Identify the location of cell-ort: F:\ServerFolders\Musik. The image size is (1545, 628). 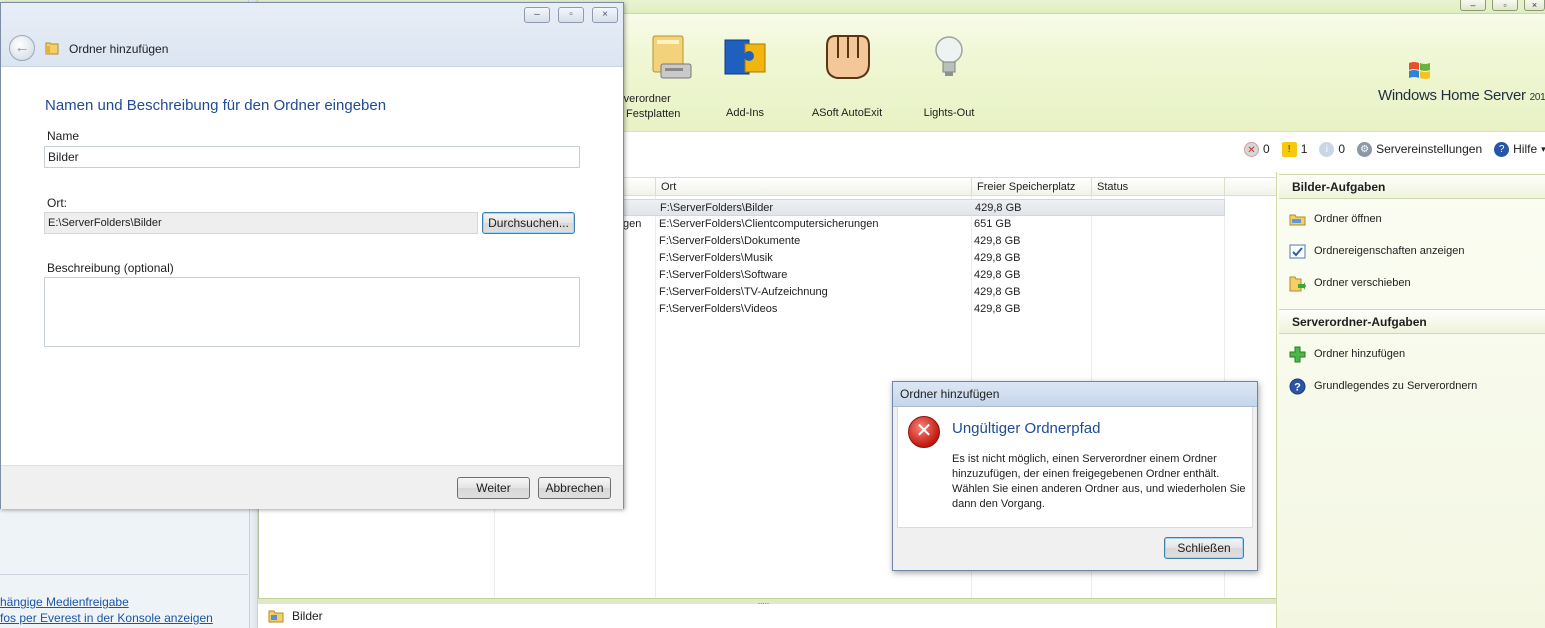
(716, 258).